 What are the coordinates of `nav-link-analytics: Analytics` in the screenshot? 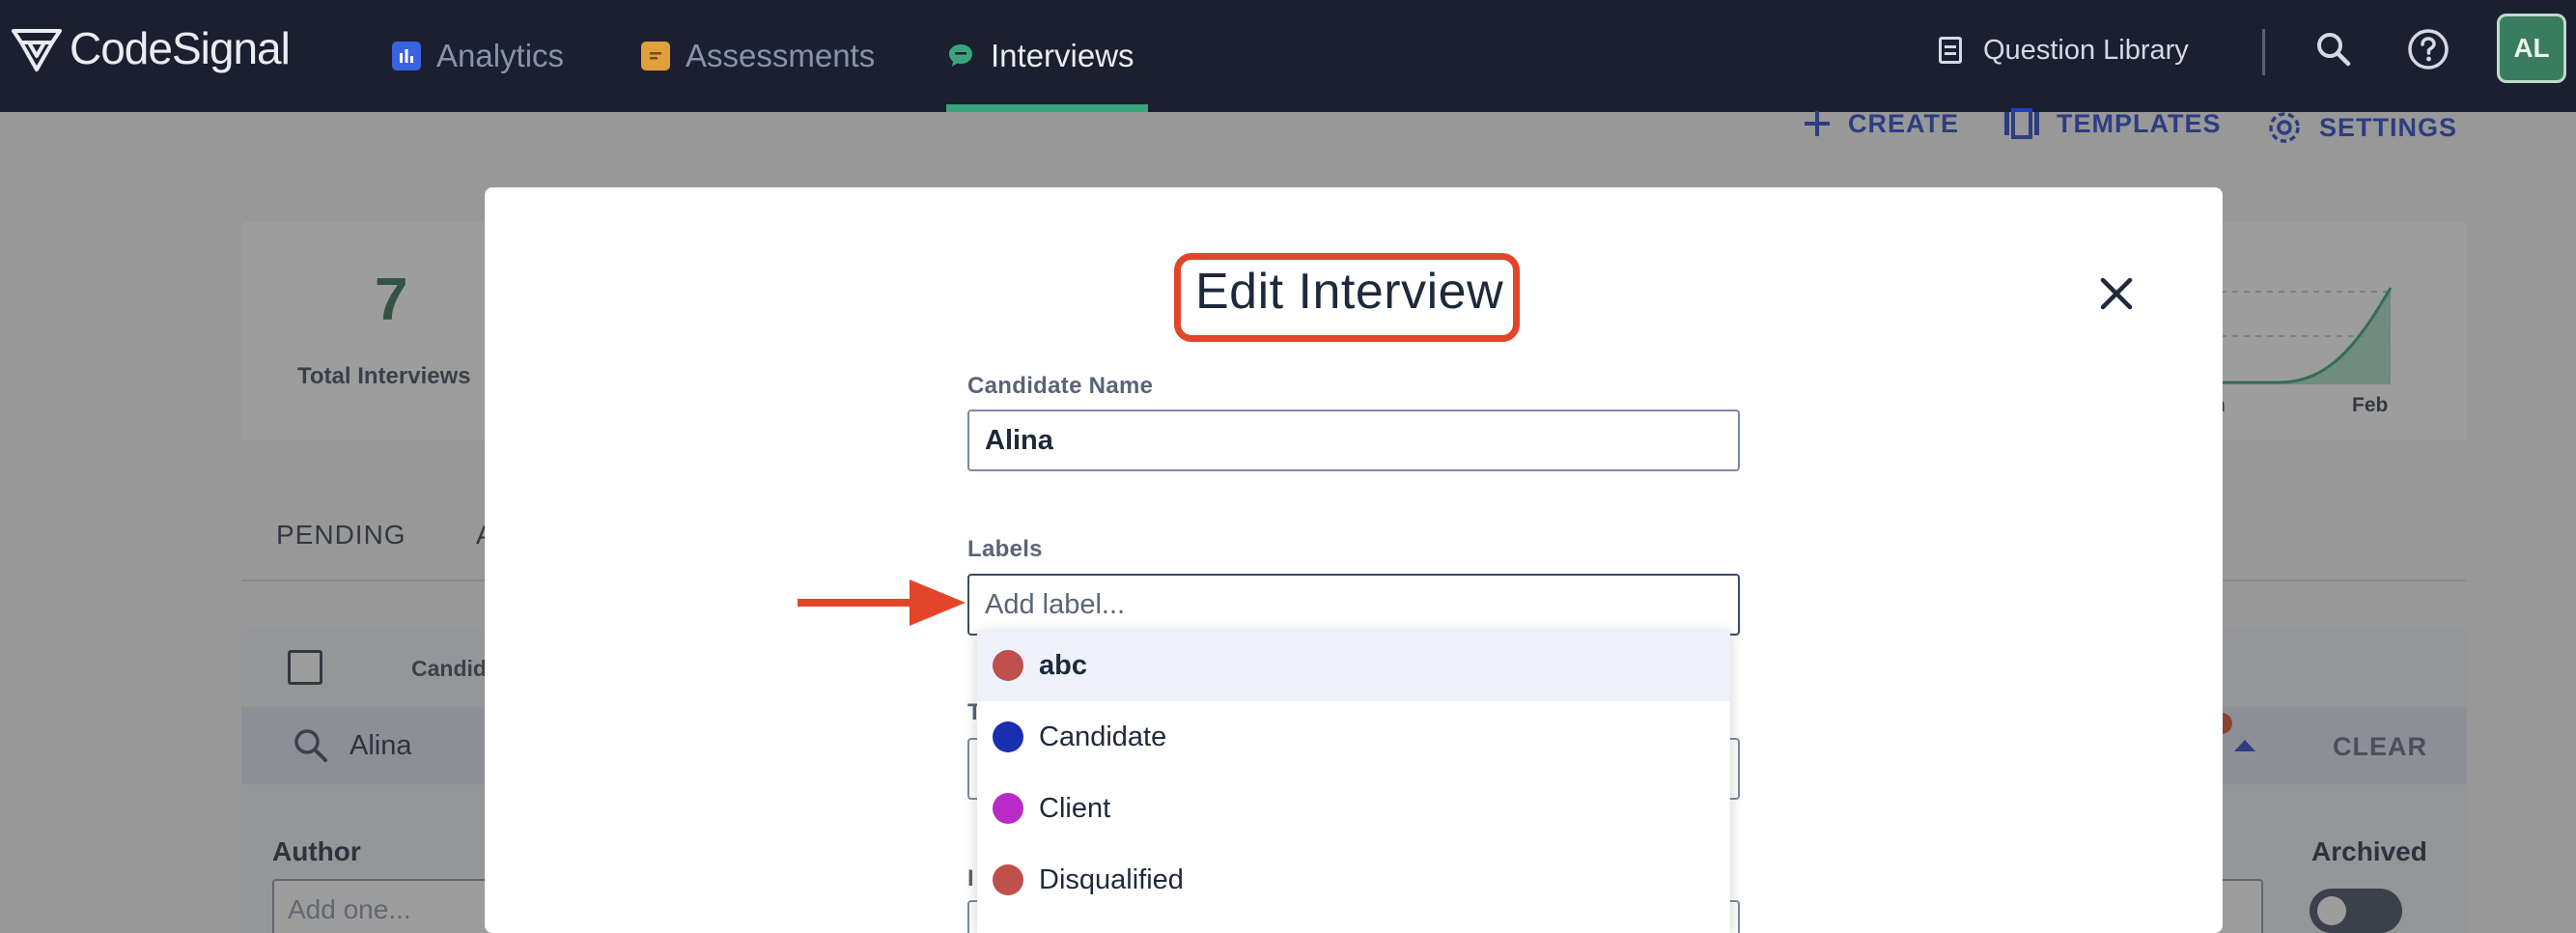 It's located at (478, 56).